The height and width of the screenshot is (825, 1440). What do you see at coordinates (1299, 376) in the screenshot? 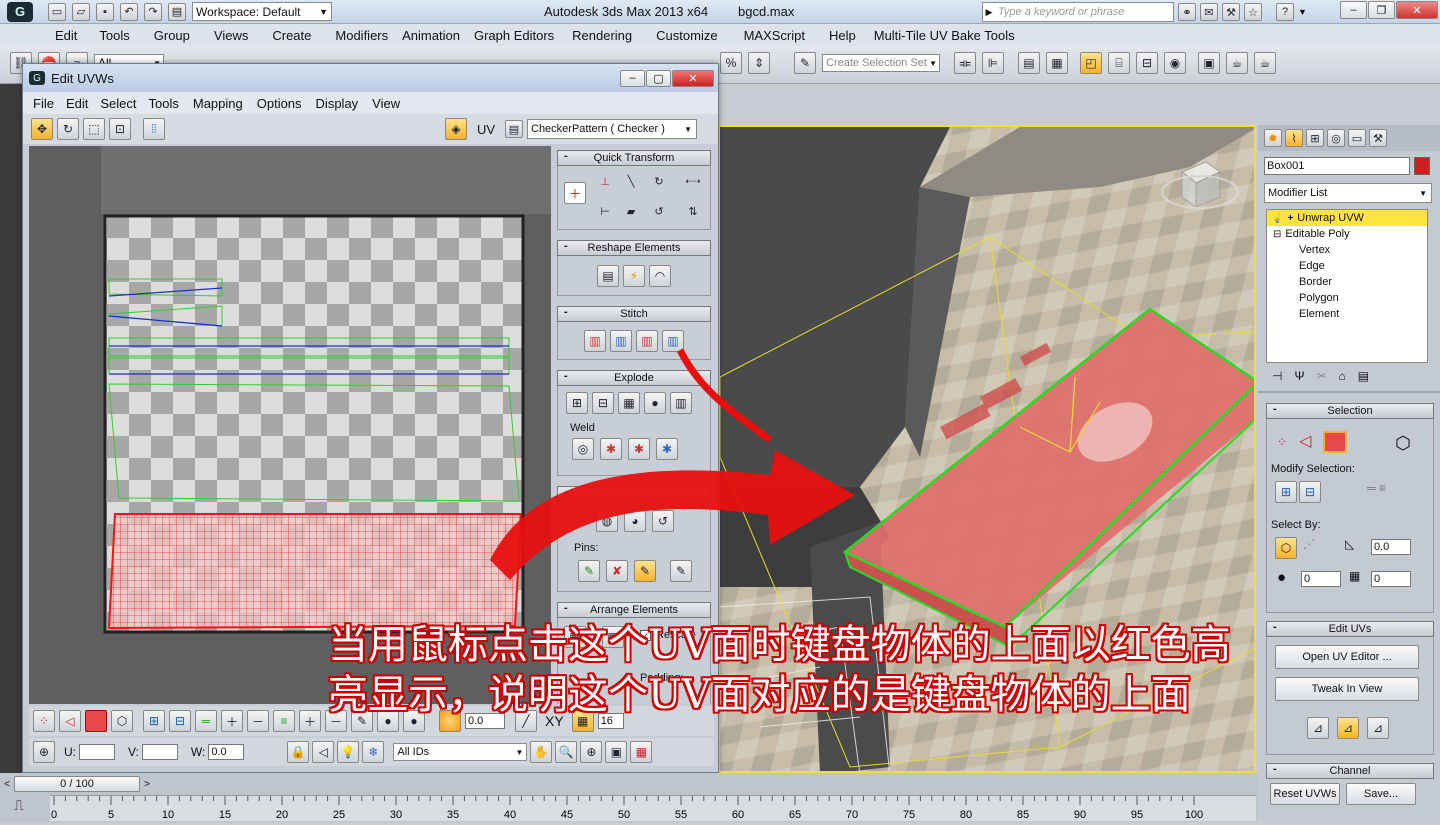
I see `show-end-result-icon: Ψ` at bounding box center [1299, 376].